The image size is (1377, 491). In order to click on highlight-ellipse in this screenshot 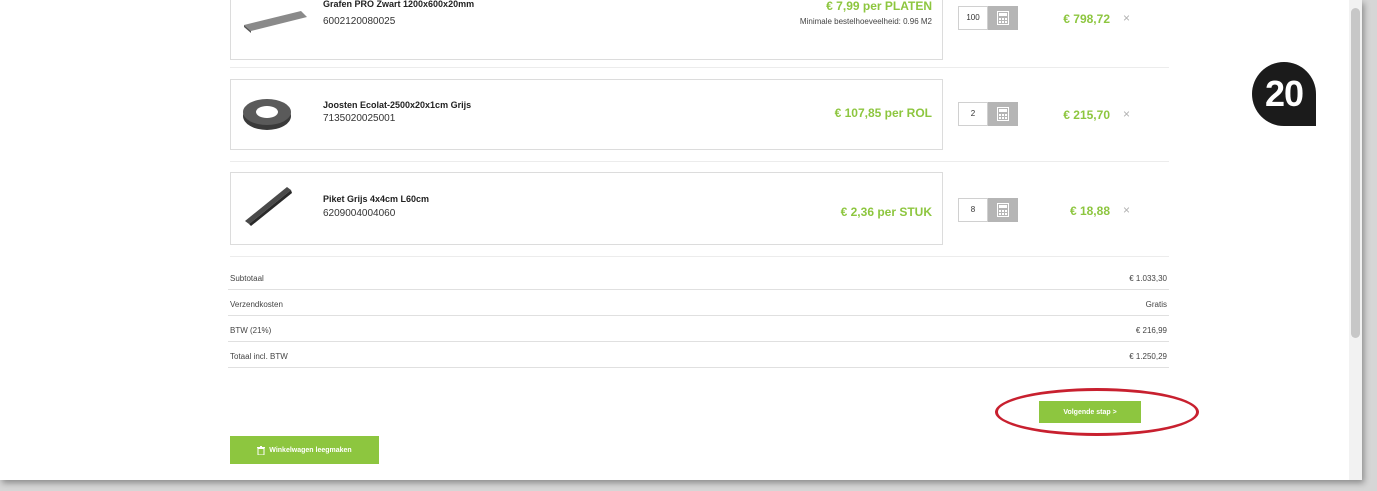, I will do `click(1097, 412)`.